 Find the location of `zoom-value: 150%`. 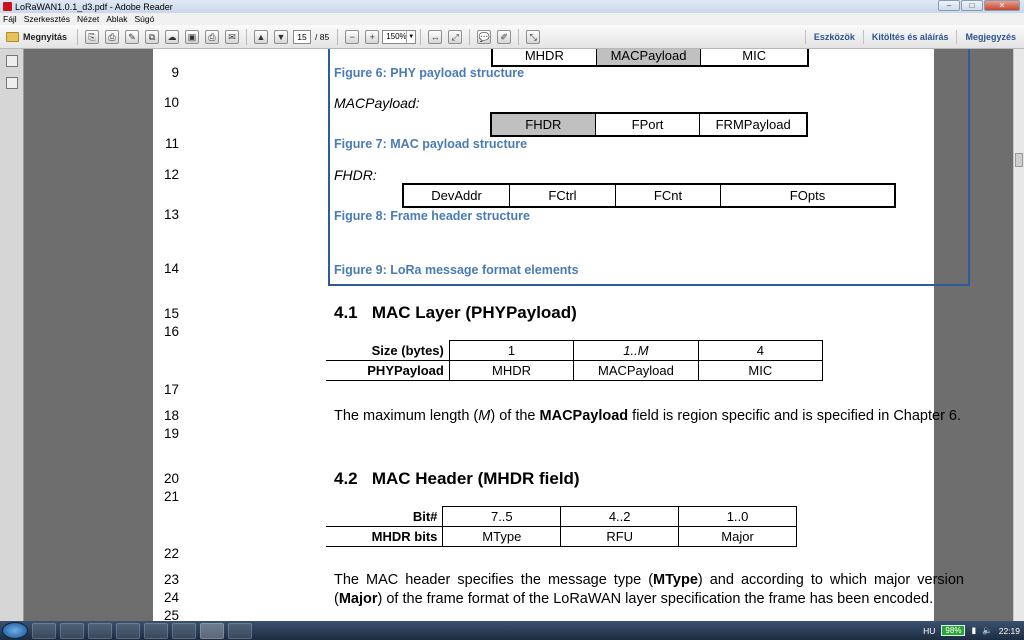

zoom-value: 150% is located at coordinates (396, 36).